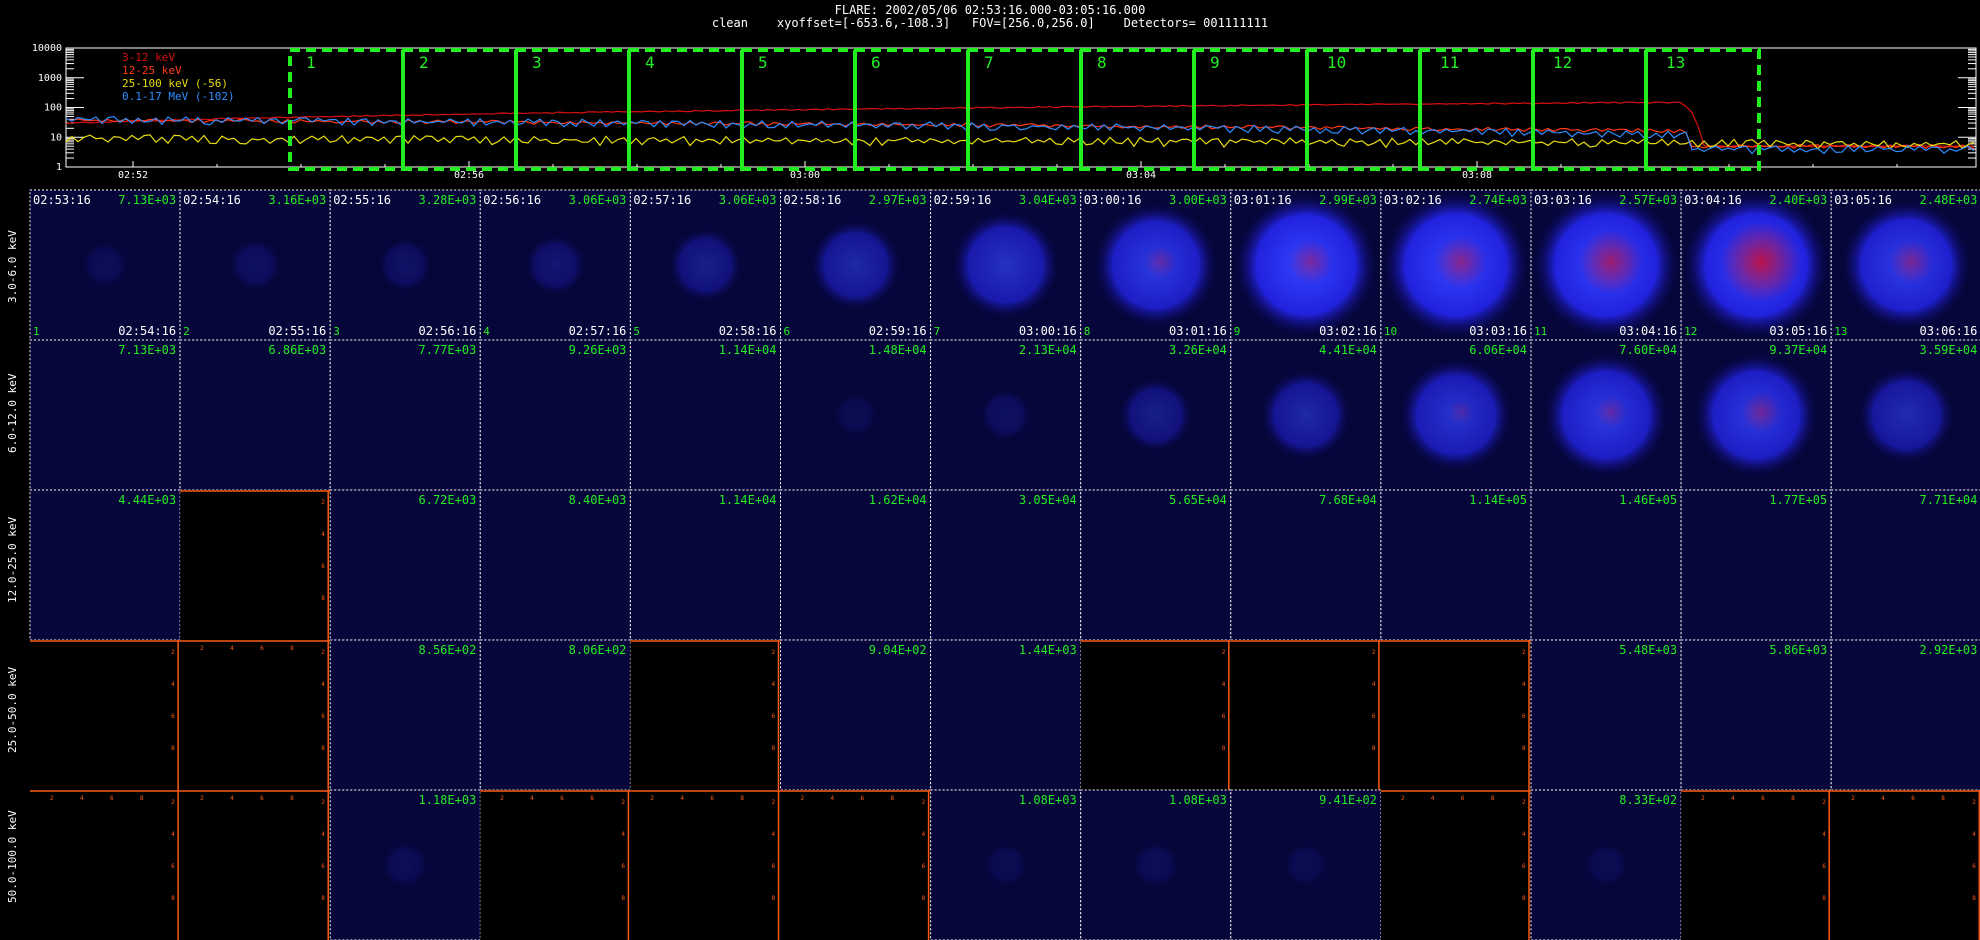 The image size is (1980, 940). Describe the element at coordinates (898, 350) in the screenshot. I see `cell-value: 1.48E+04` at that location.